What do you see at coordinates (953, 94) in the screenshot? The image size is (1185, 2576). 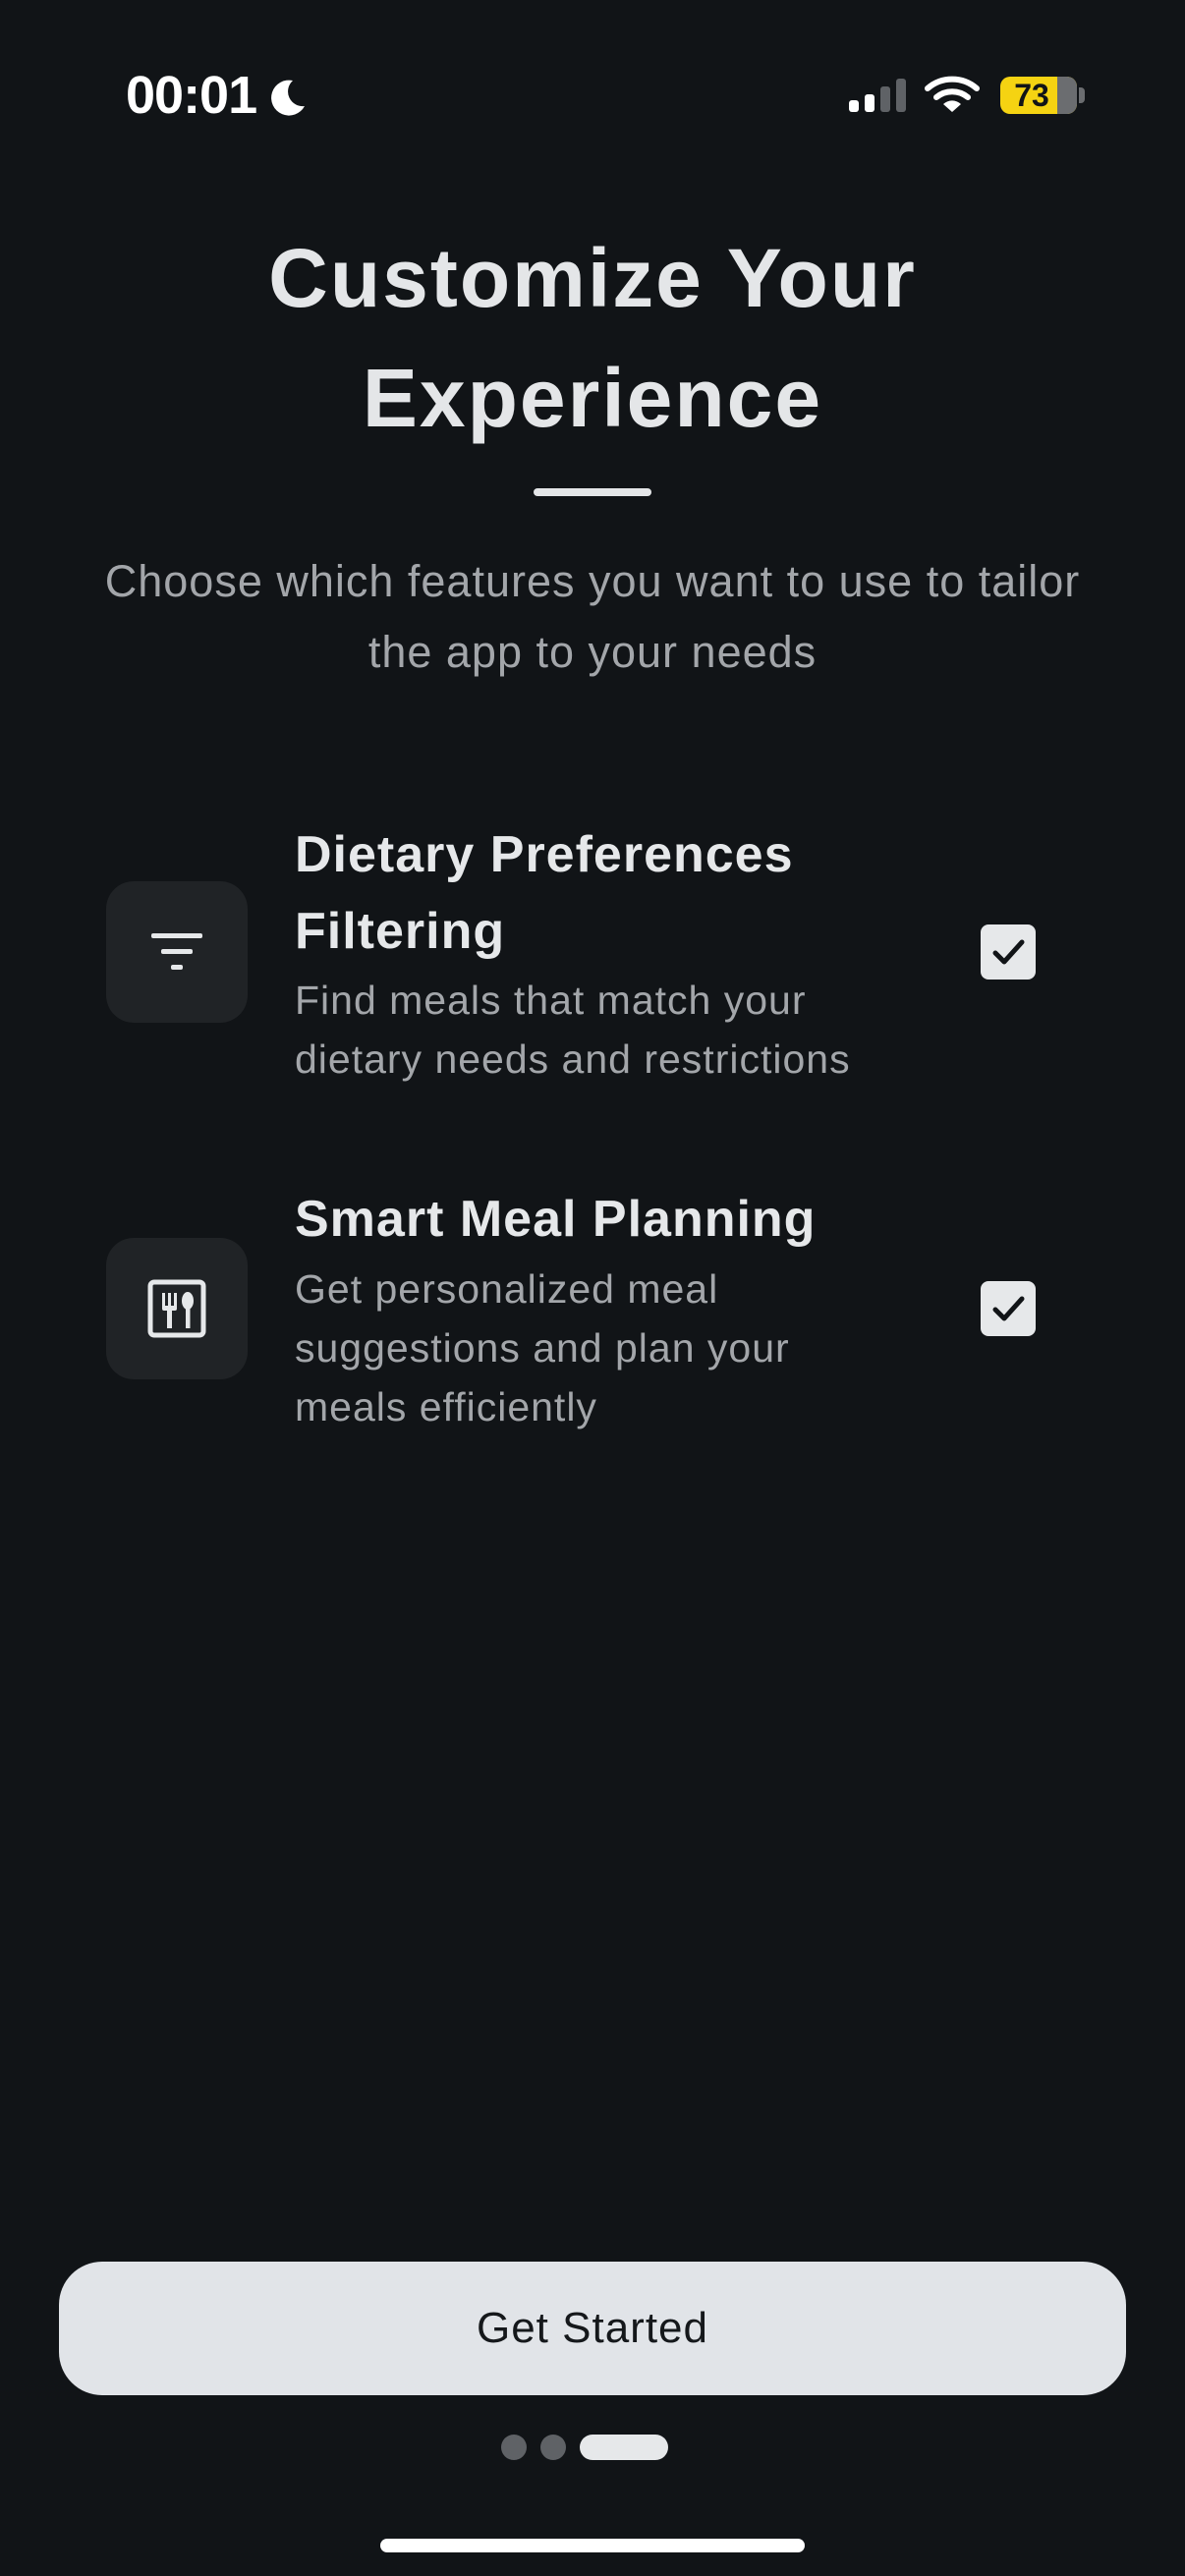 I see `wifi-icon` at bounding box center [953, 94].